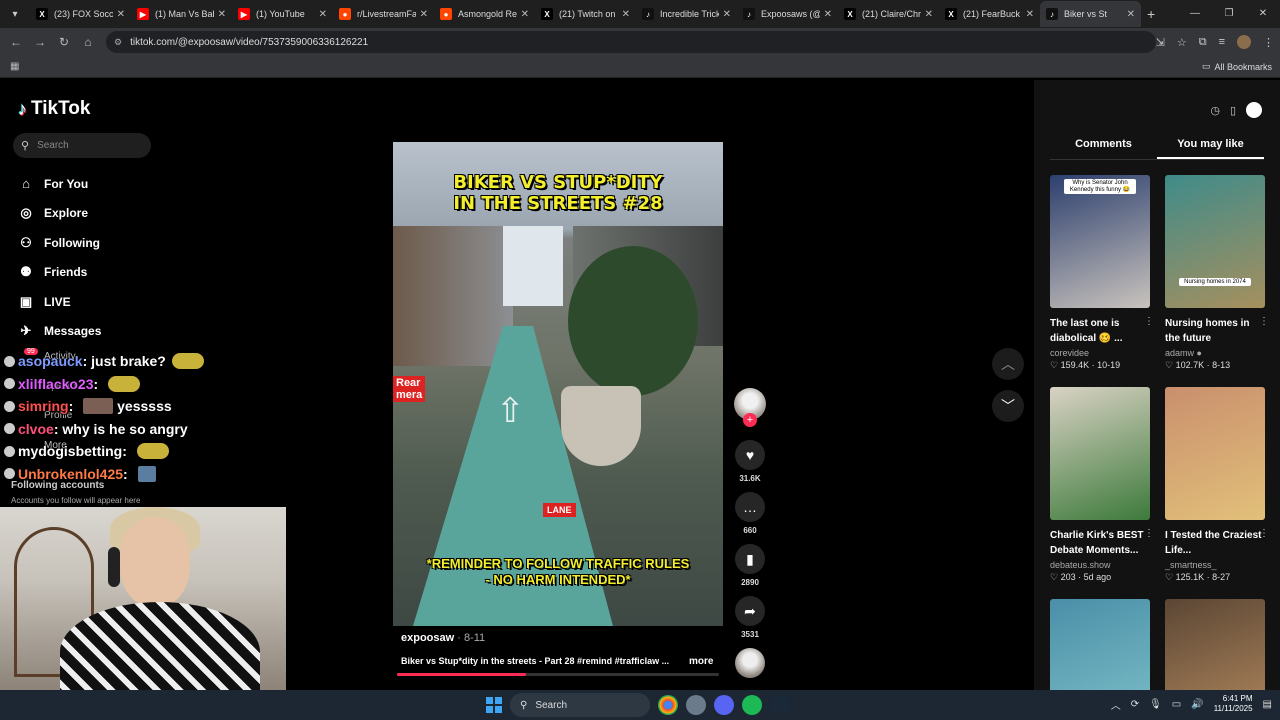  What do you see at coordinates (668, 705) in the screenshot?
I see `chrome-app-icon` at bounding box center [668, 705].